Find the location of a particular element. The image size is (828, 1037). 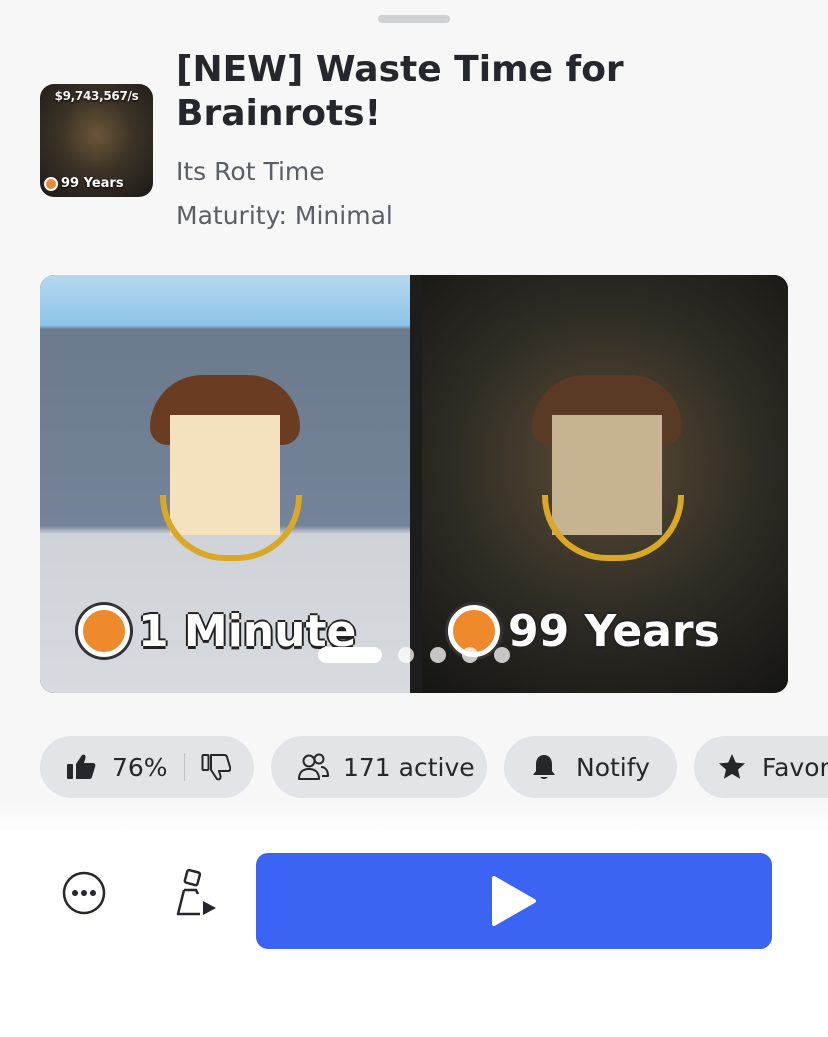

vote-chip: 76% is located at coordinates (147, 767).